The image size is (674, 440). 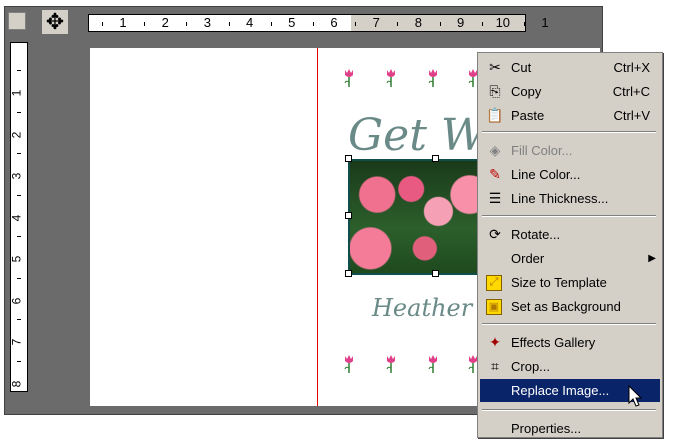 I want to click on size-to-template-icon: ⤢, so click(x=494, y=282).